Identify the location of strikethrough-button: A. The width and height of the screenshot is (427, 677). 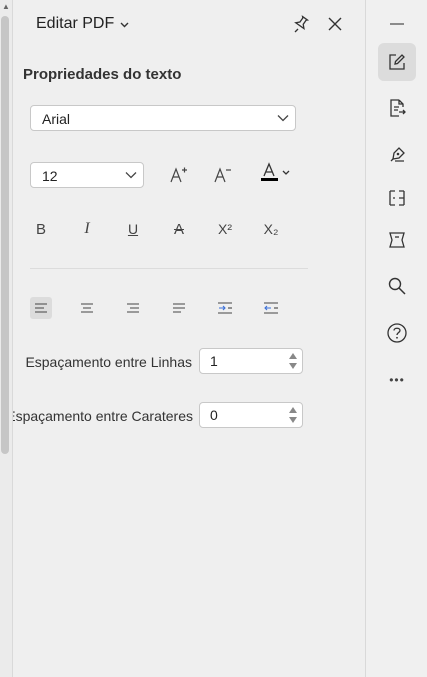
(179, 229).